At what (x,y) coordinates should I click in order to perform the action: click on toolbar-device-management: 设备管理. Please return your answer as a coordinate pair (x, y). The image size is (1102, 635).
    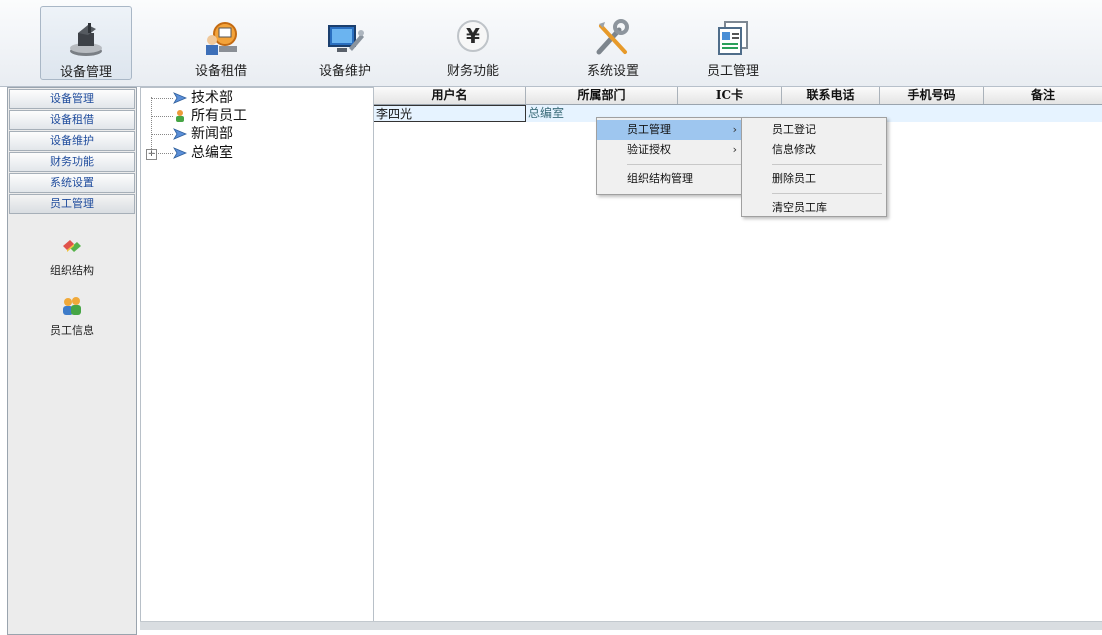
    Looking at the image, I should click on (86, 43).